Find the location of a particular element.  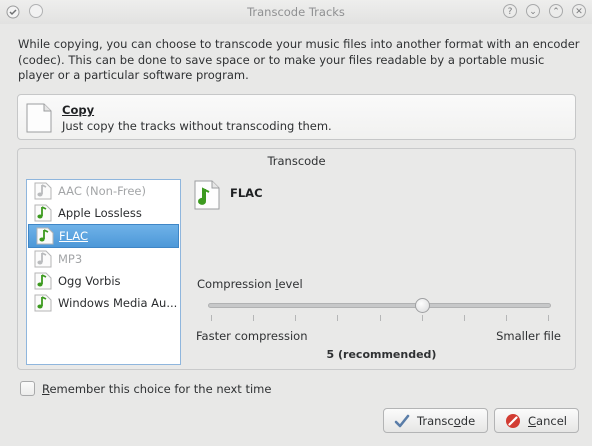

checkmark-icon is located at coordinates (402, 422).